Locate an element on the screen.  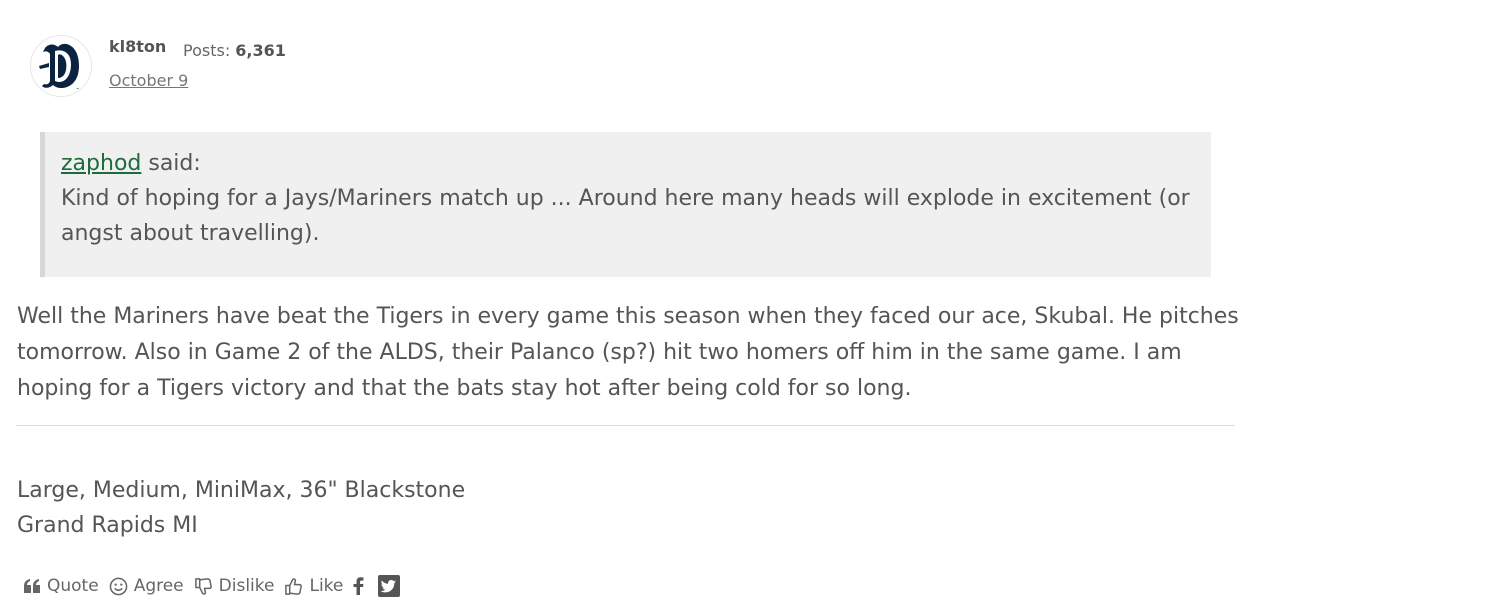
like-button: Like is located at coordinates (313, 586).